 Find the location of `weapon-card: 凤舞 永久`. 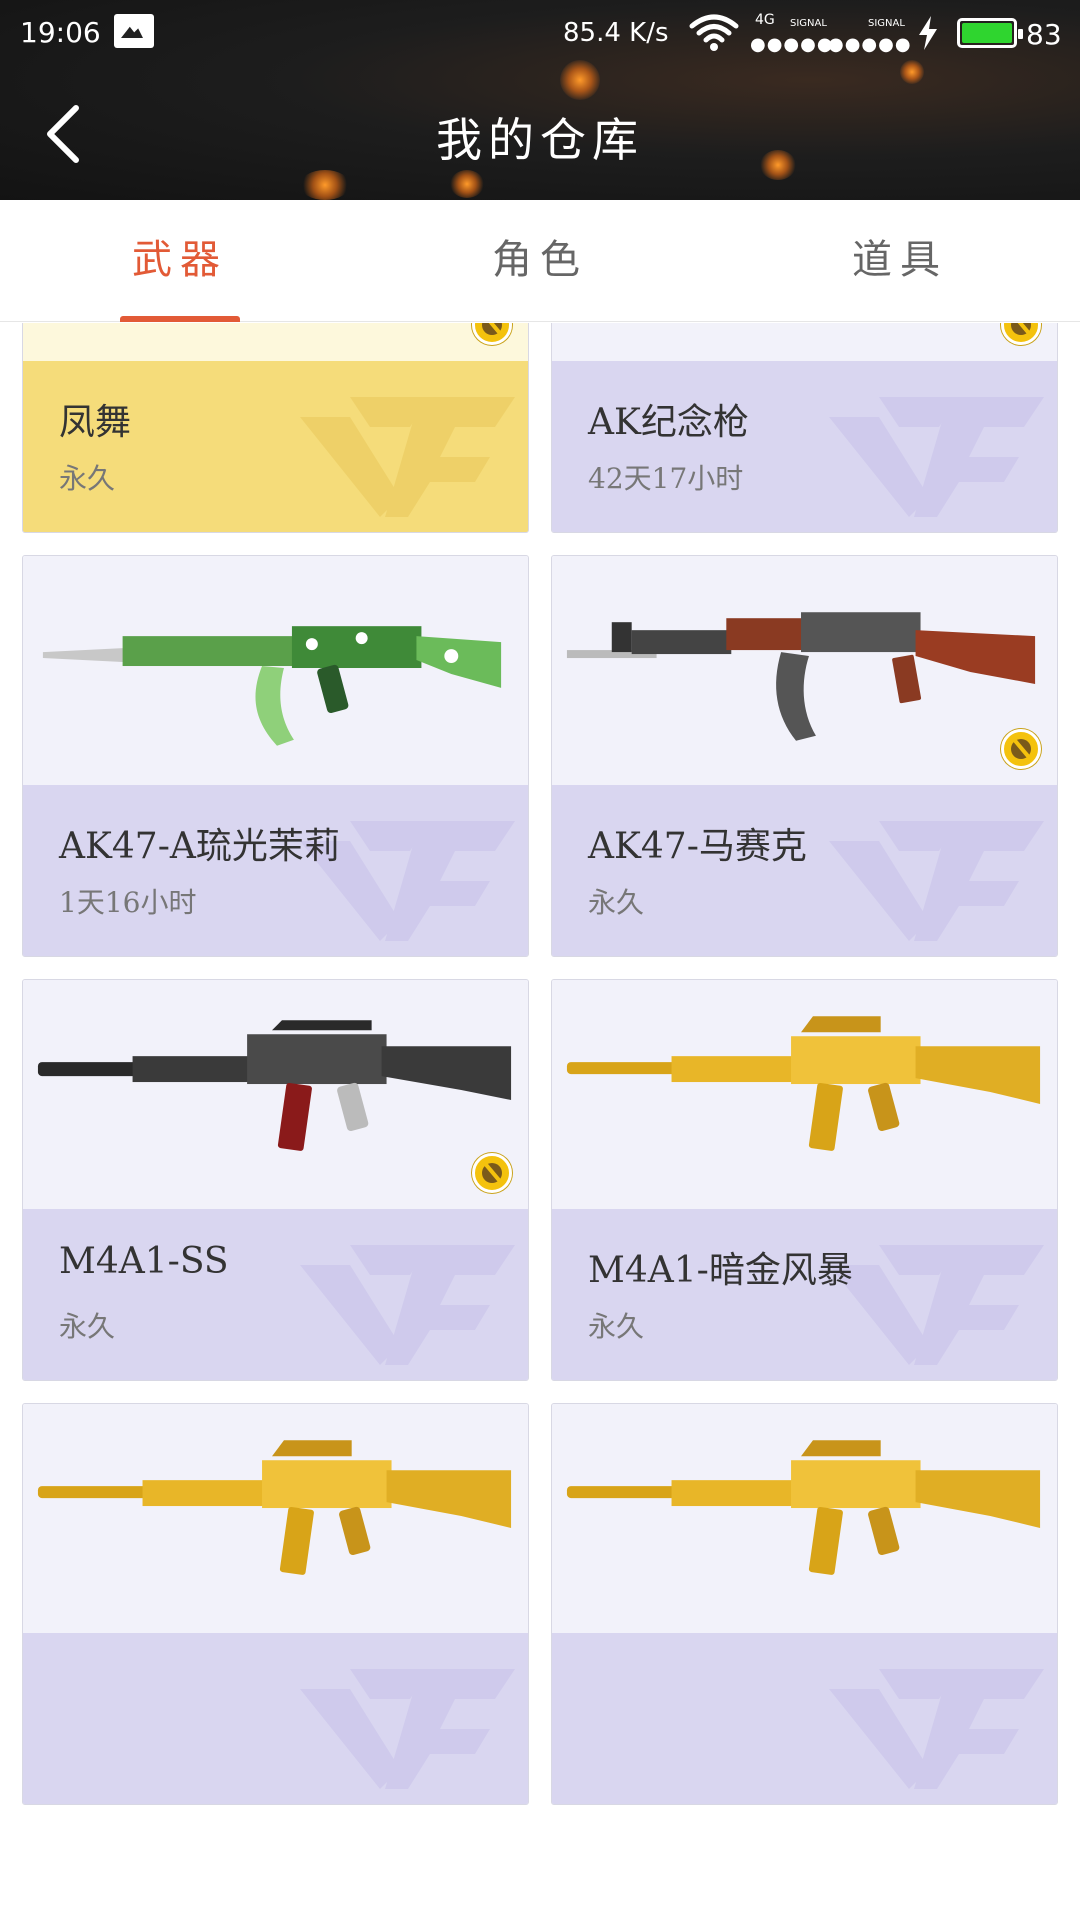

weapon-card: 凤舞 永久 is located at coordinates (275, 428).